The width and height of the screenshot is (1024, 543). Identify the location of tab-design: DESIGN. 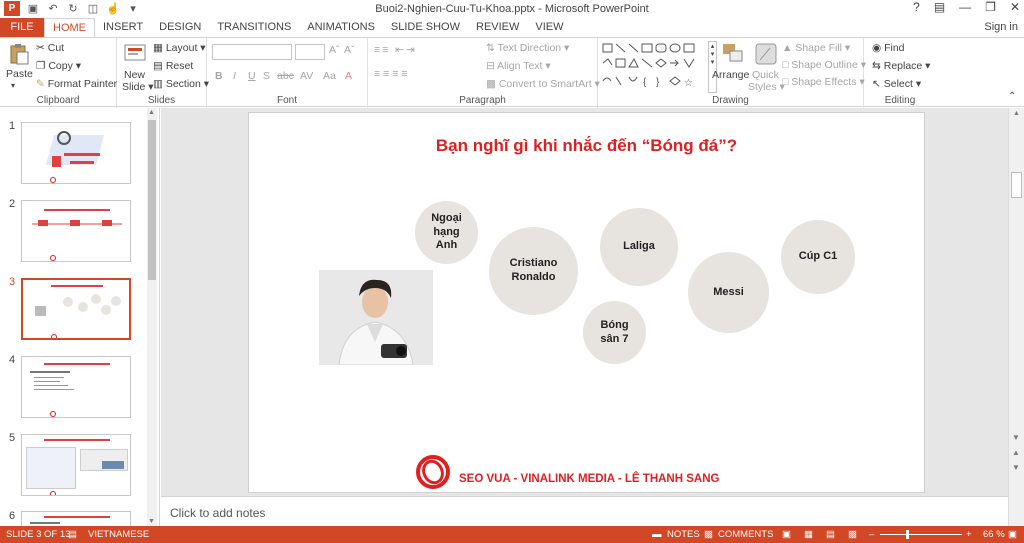
(180, 27).